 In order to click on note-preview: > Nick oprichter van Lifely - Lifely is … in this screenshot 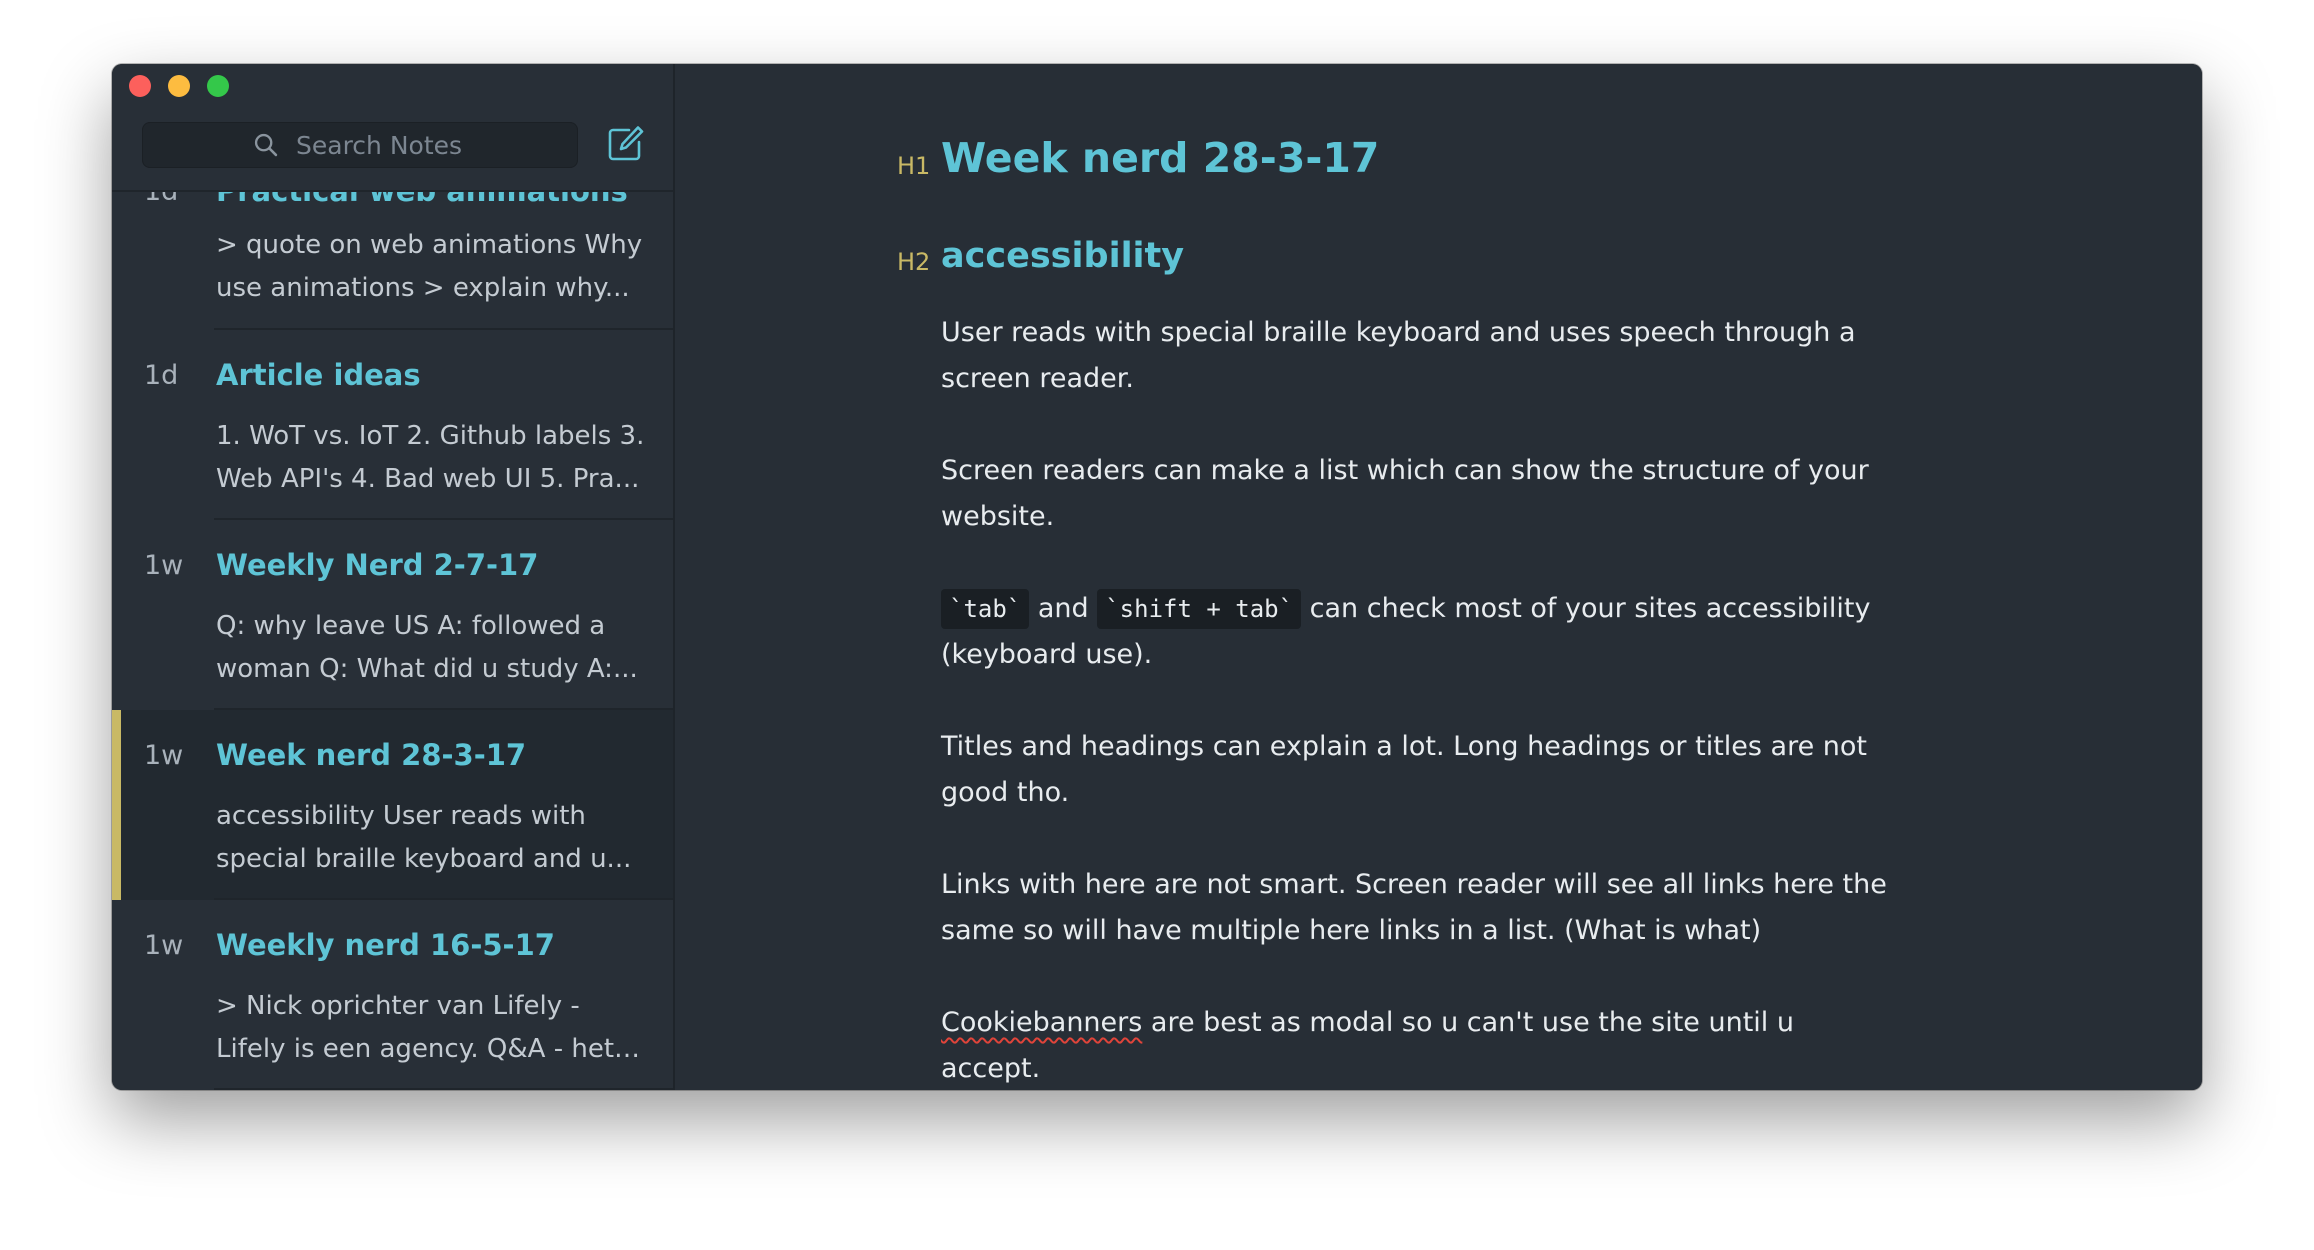, I will do `click(415, 1027)`.